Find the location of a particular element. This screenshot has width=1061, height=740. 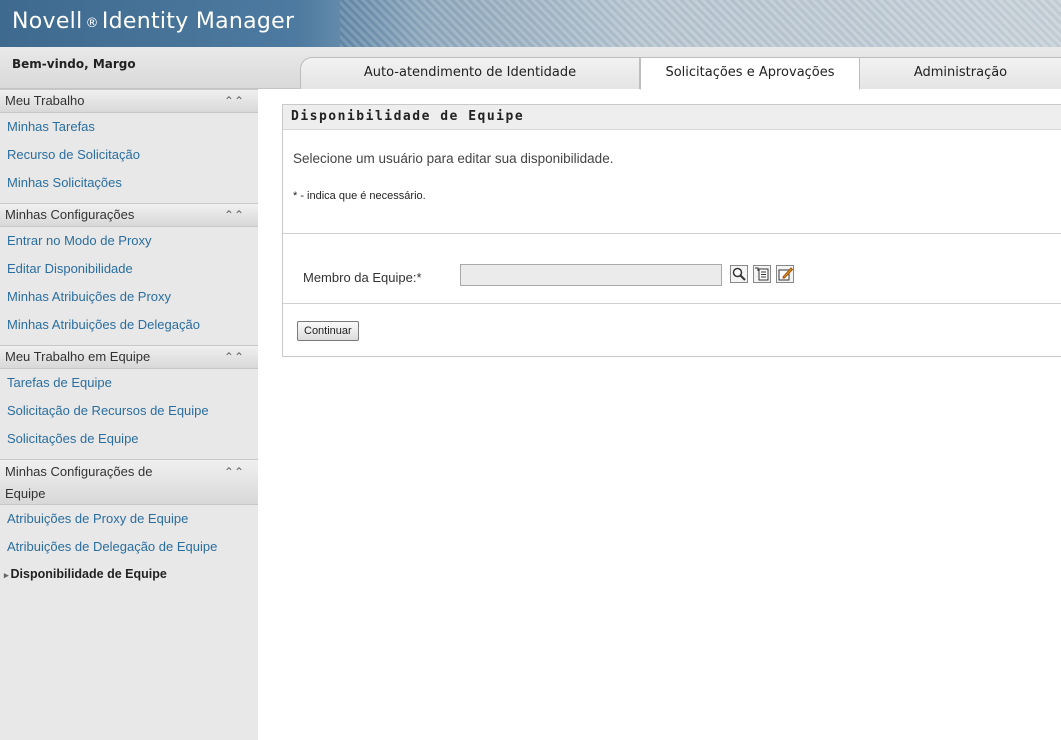

sidebar-item-my-requests: Minhas Solicitações is located at coordinates (129, 186).